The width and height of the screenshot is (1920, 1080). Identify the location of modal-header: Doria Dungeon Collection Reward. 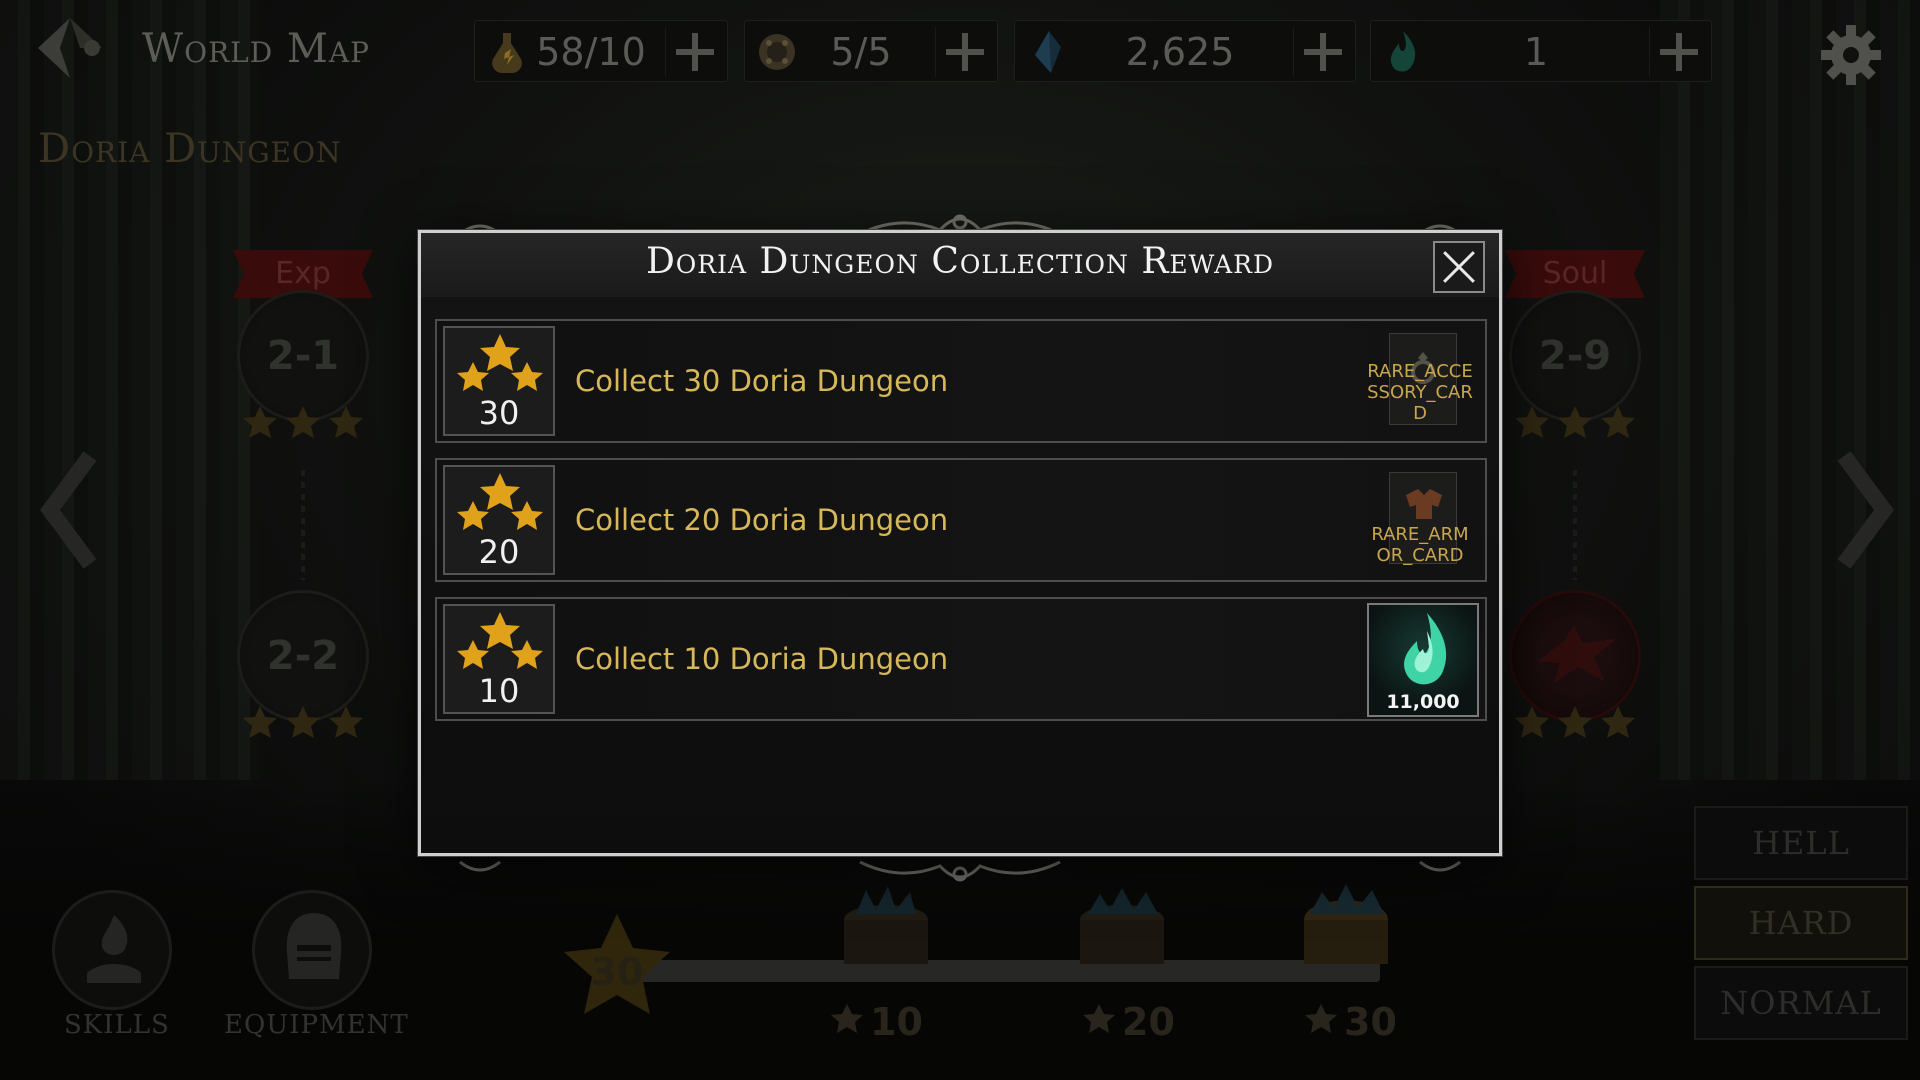
(960, 265).